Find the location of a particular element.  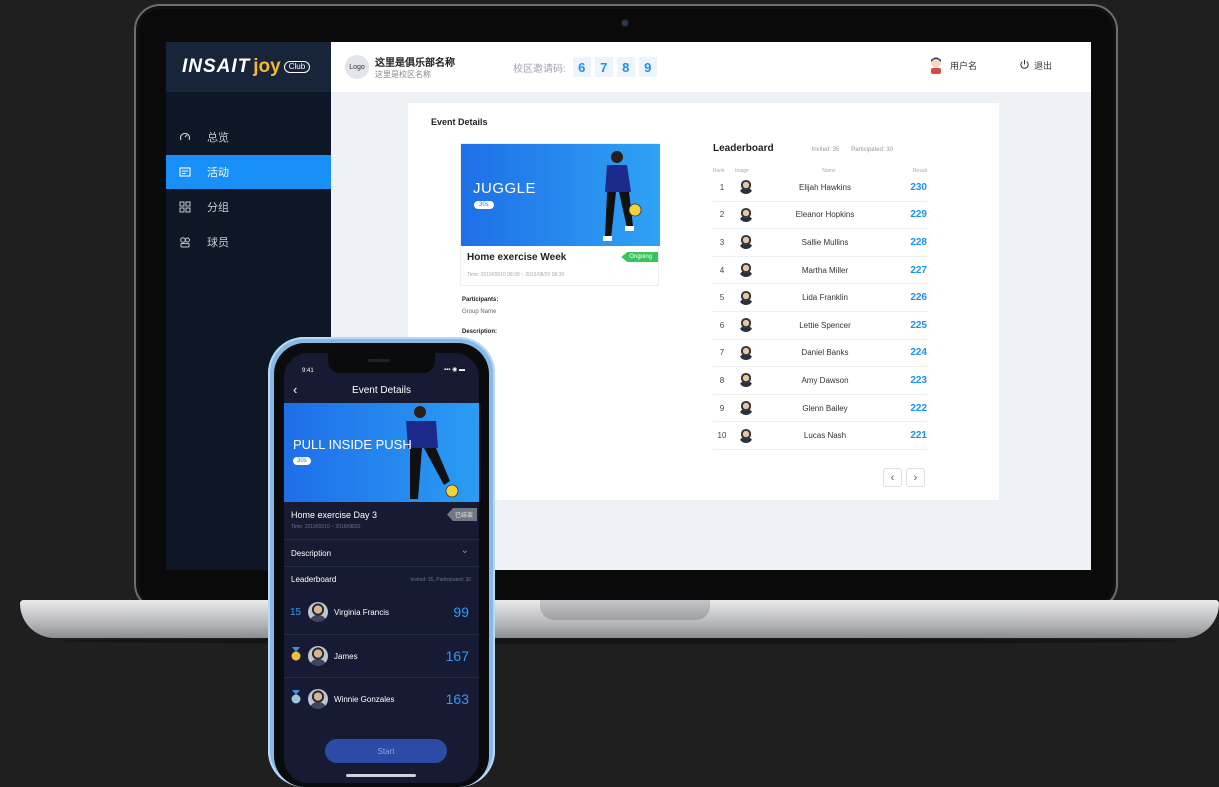

logout-button: 退出 is located at coordinates (1035, 65).